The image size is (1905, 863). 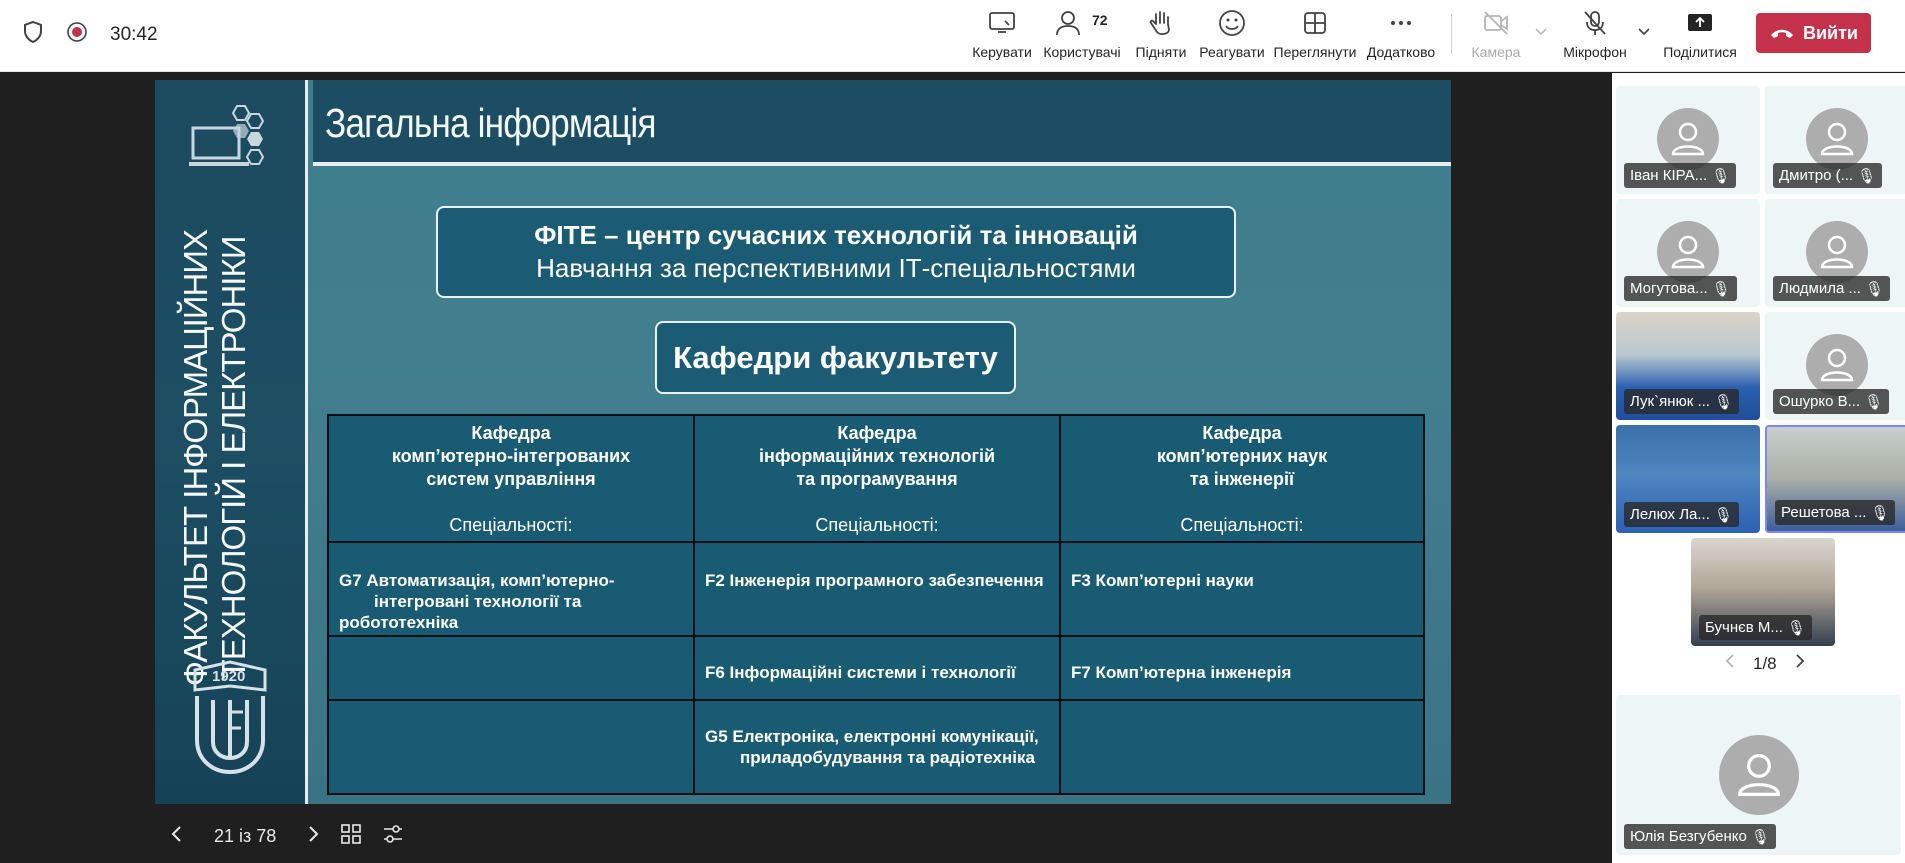 What do you see at coordinates (313, 836) in the screenshot?
I see `next-slide-icon` at bounding box center [313, 836].